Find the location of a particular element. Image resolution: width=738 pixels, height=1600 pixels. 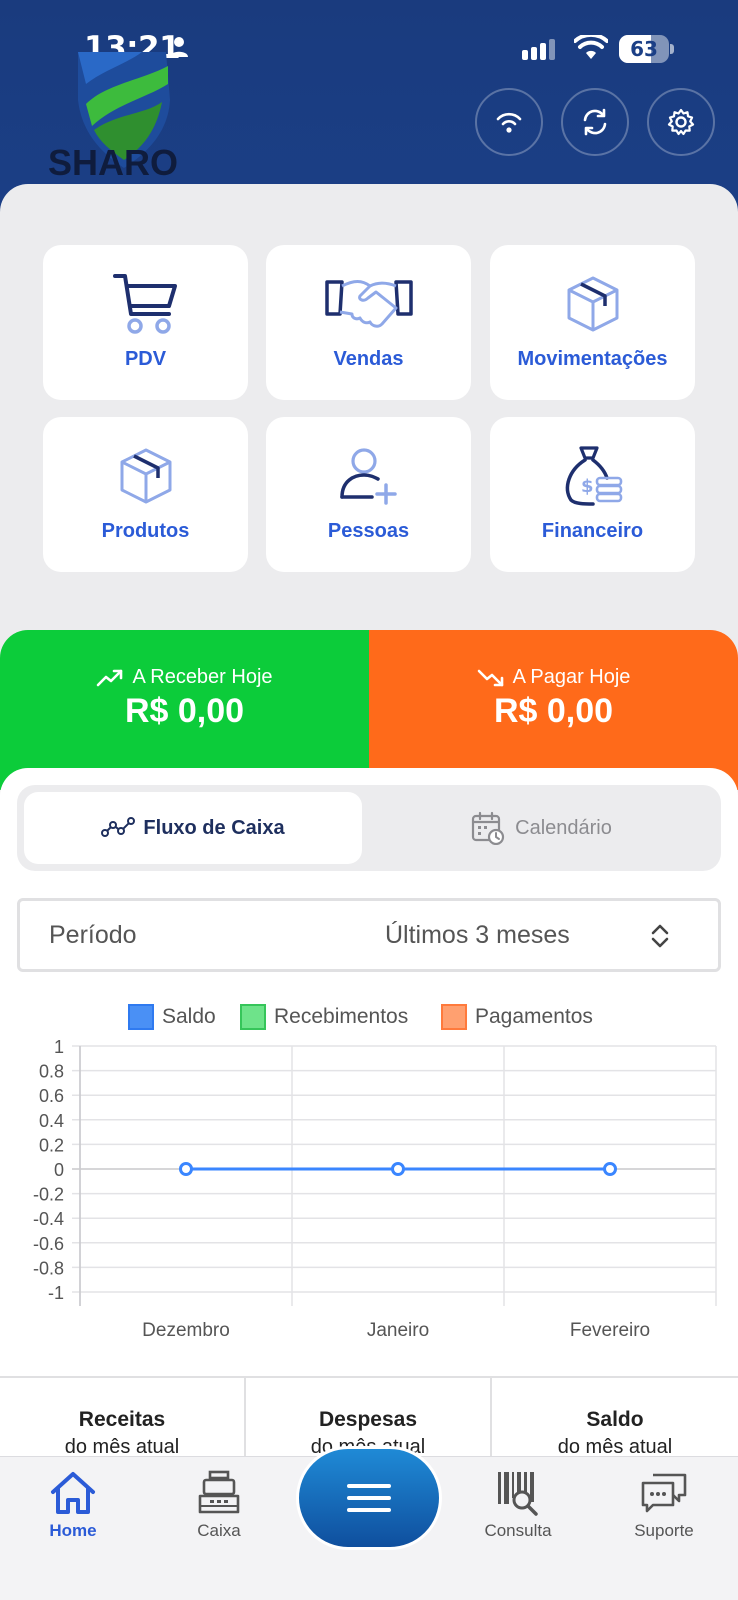

add-person-icon is located at coordinates (368, 476).